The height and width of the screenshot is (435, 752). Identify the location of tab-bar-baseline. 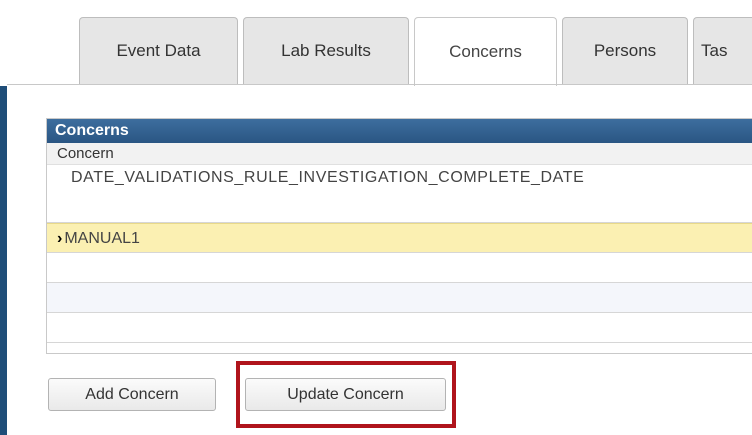
(379, 84).